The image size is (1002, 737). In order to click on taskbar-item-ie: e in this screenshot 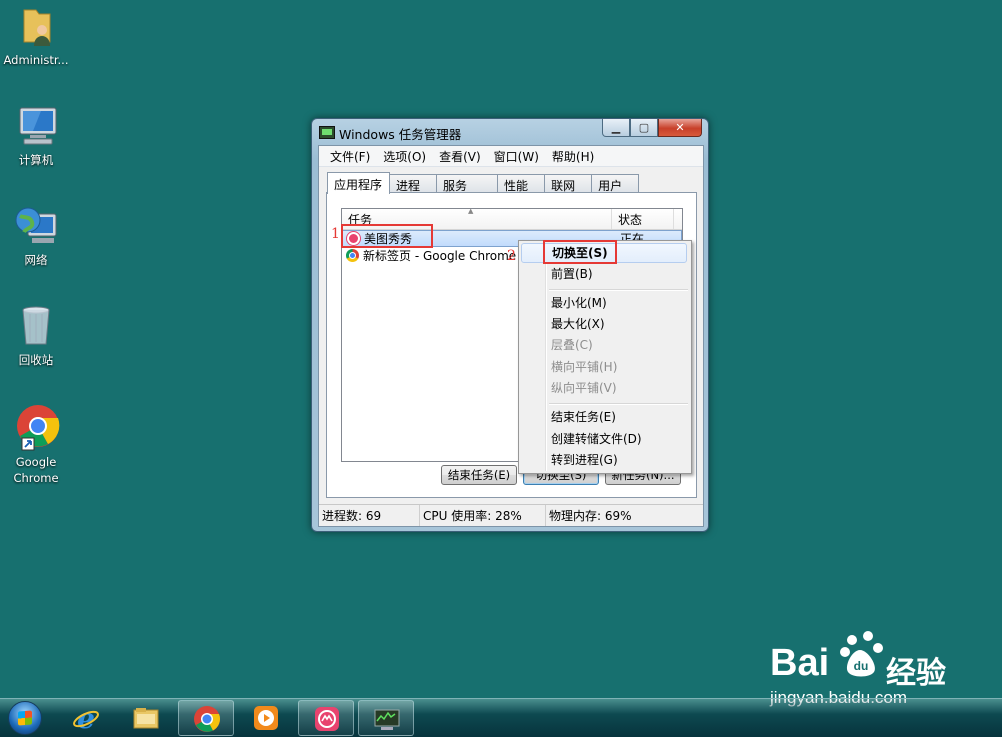, I will do `click(86, 718)`.